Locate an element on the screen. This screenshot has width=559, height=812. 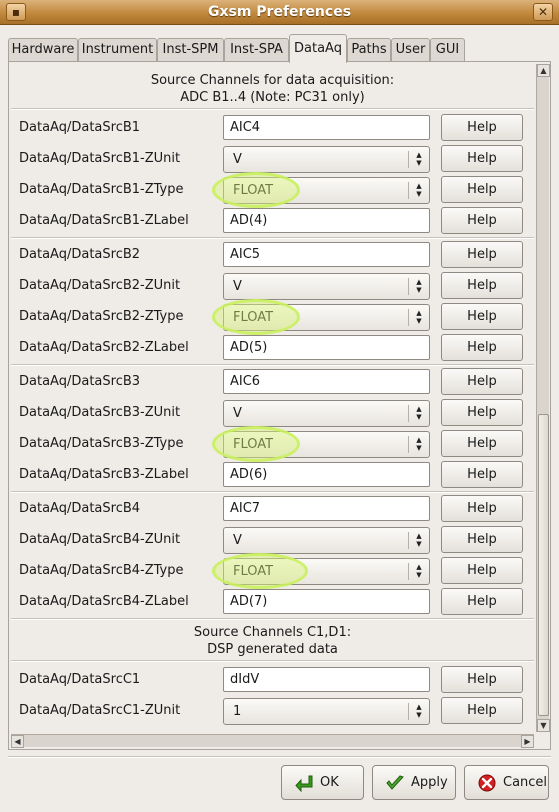
arrow-right-icon: ▶ is located at coordinates (527, 741).